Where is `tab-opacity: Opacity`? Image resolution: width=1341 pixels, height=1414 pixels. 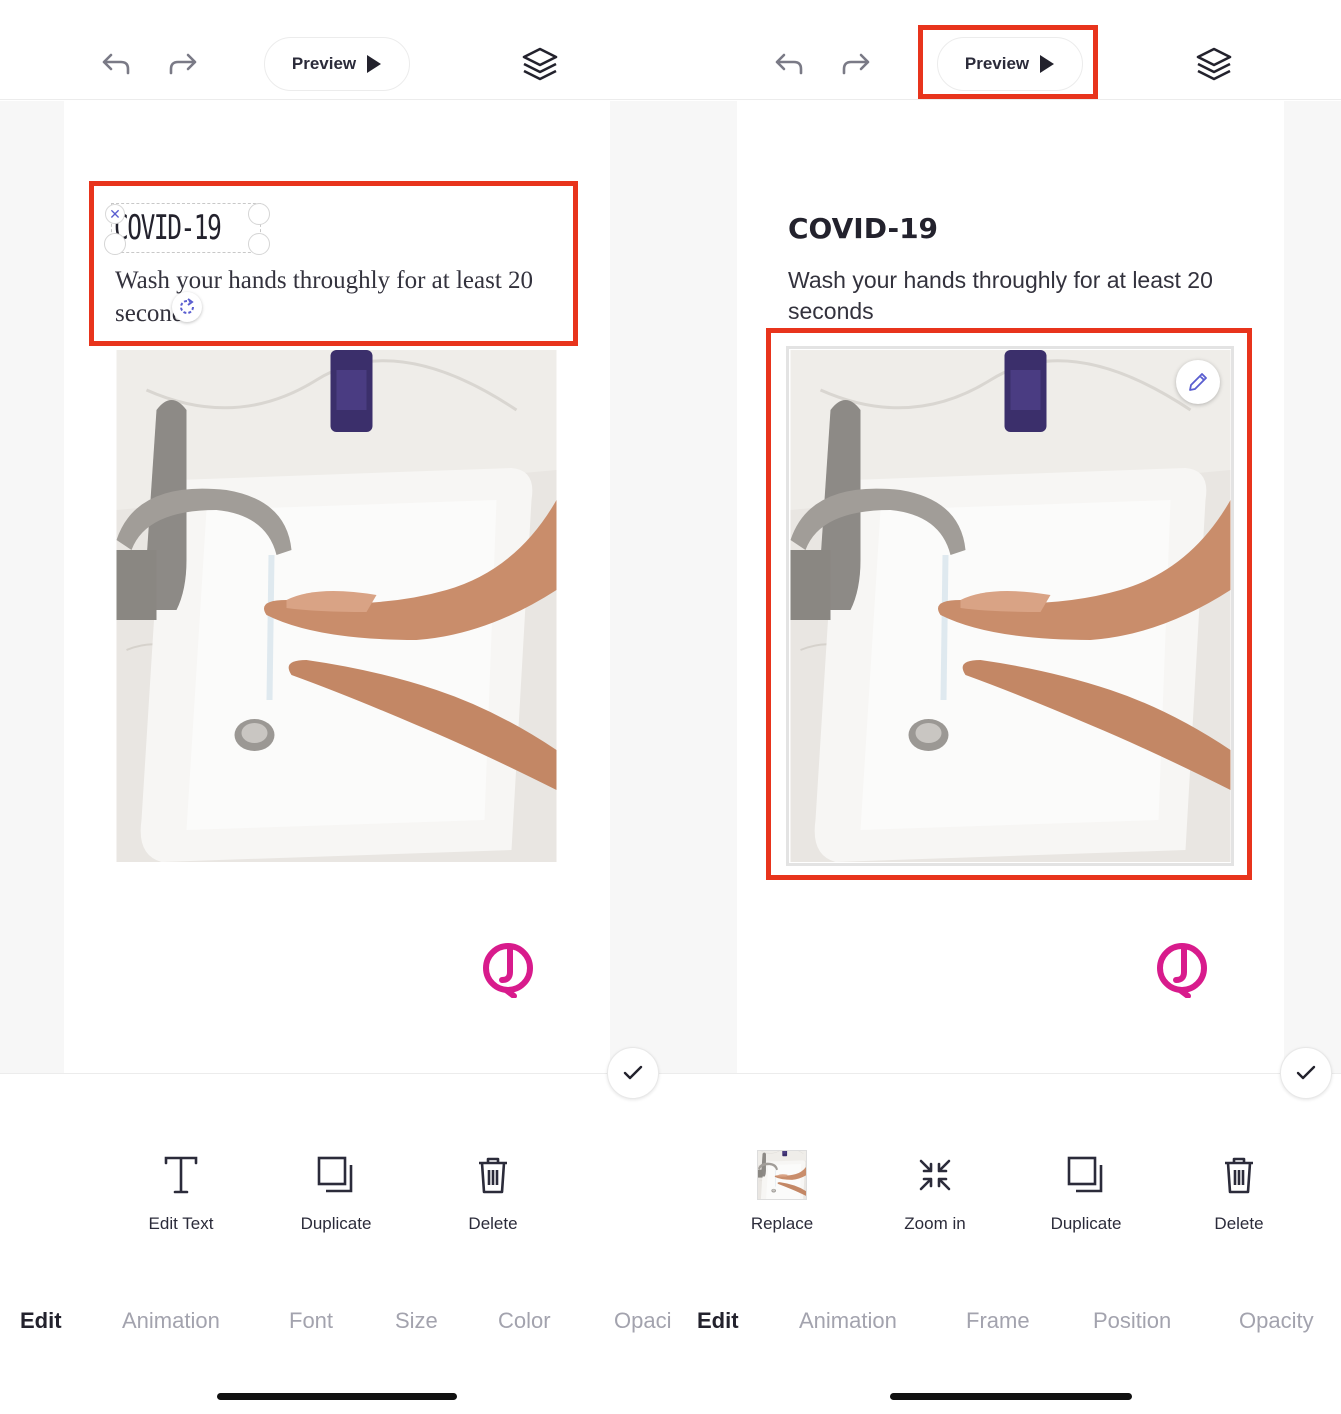 tab-opacity: Opacity is located at coordinates (1276, 1321).